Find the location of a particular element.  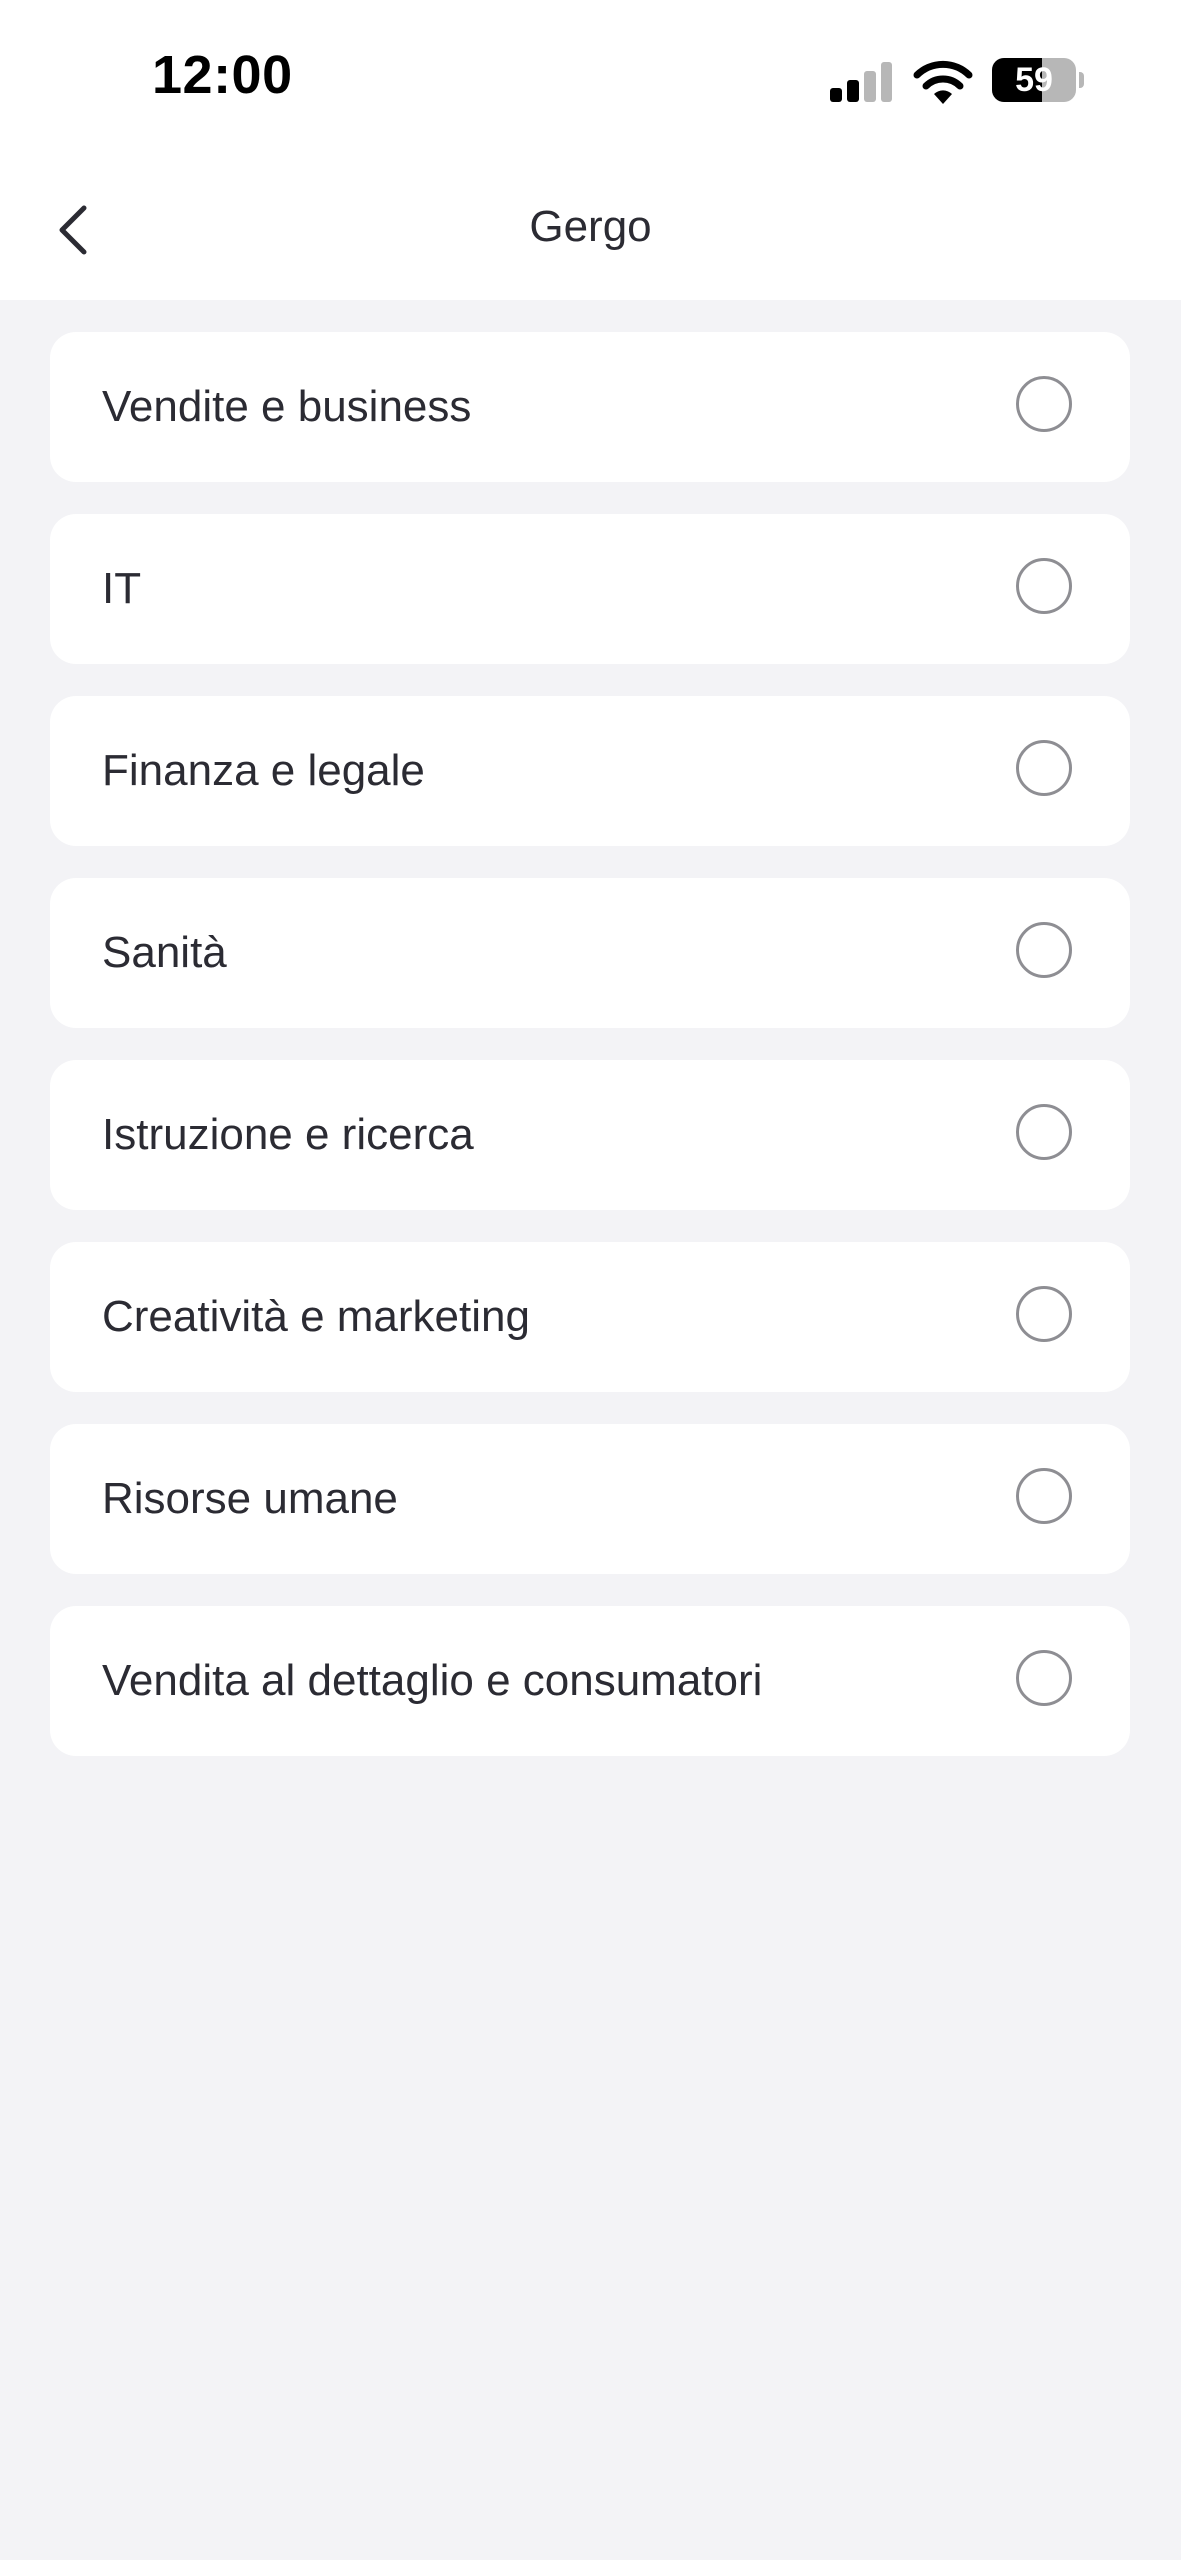

option-label: Vendite e business is located at coordinates (287, 406).